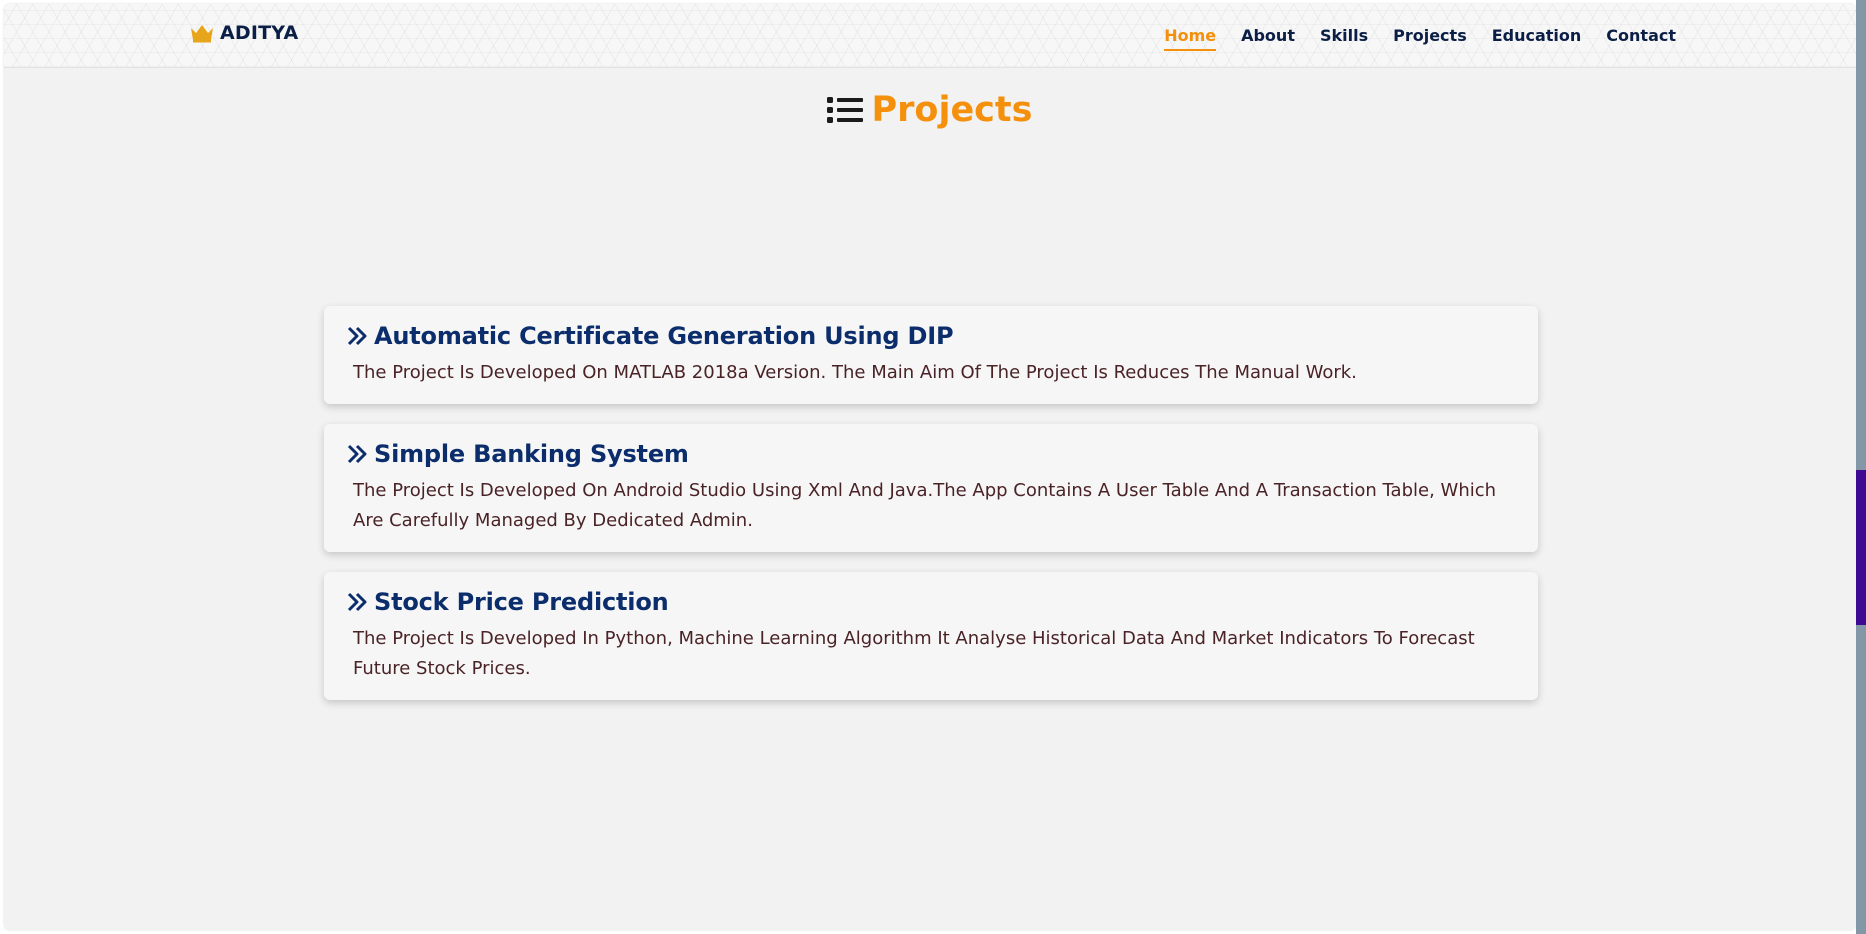 Image resolution: width=1866 pixels, height=934 pixels. Describe the element at coordinates (952, 110) in the screenshot. I see `section-title: Projects` at that location.